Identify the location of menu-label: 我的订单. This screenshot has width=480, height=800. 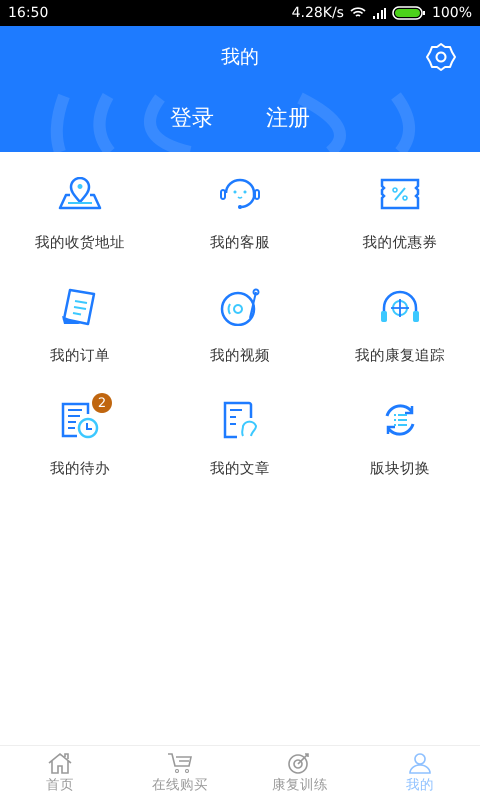
(80, 356).